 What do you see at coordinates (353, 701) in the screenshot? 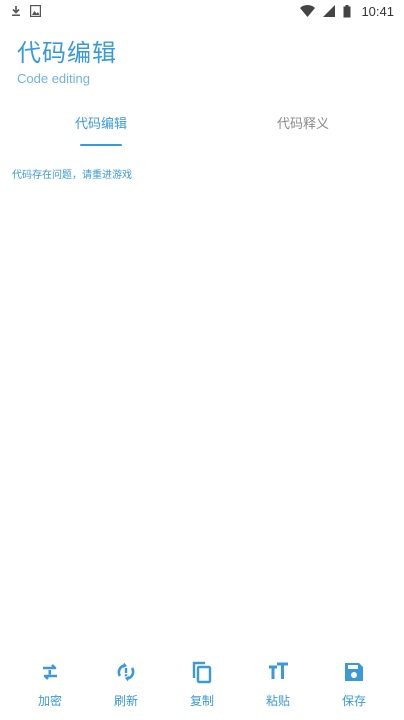
I see `save-label: 保存` at bounding box center [353, 701].